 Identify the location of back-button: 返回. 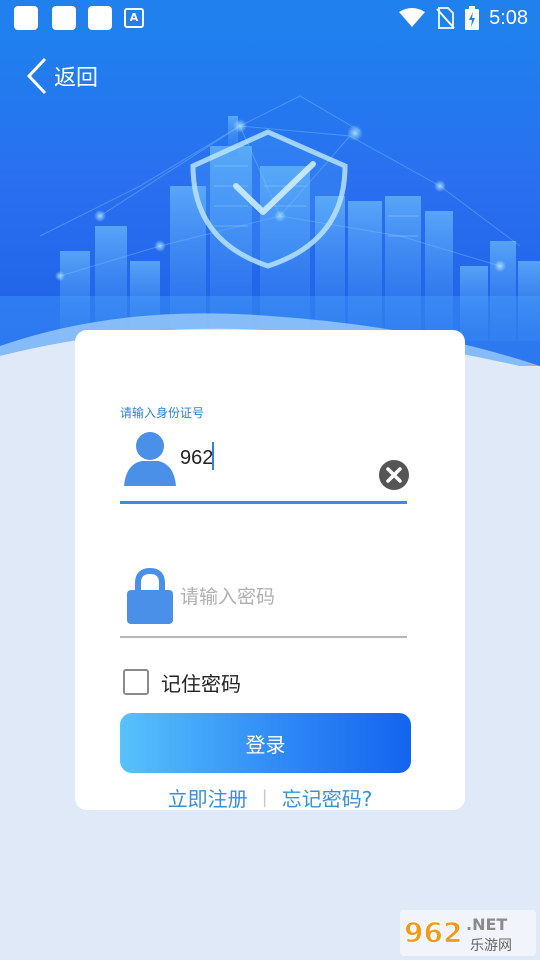
(62, 76).